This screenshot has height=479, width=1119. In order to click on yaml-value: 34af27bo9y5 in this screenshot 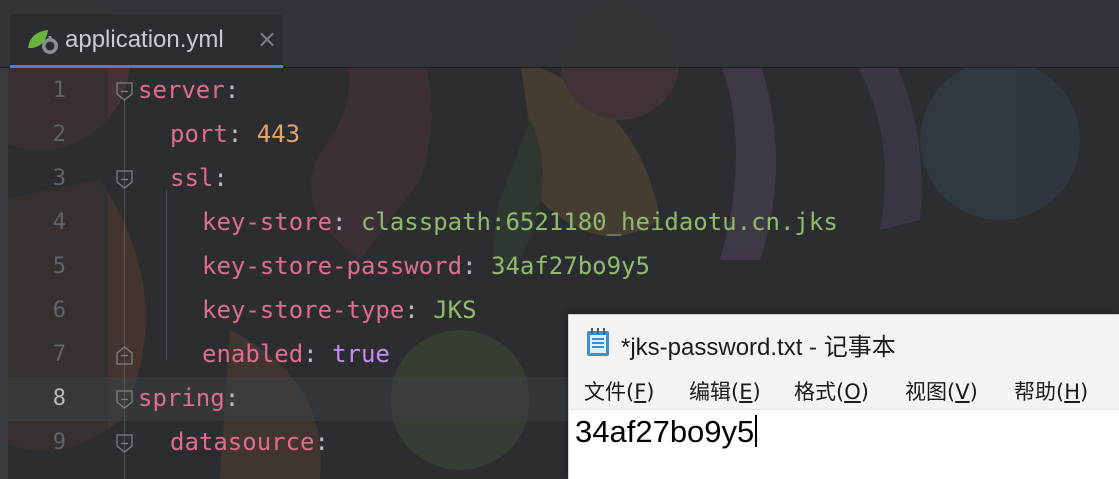, I will do `click(570, 266)`.